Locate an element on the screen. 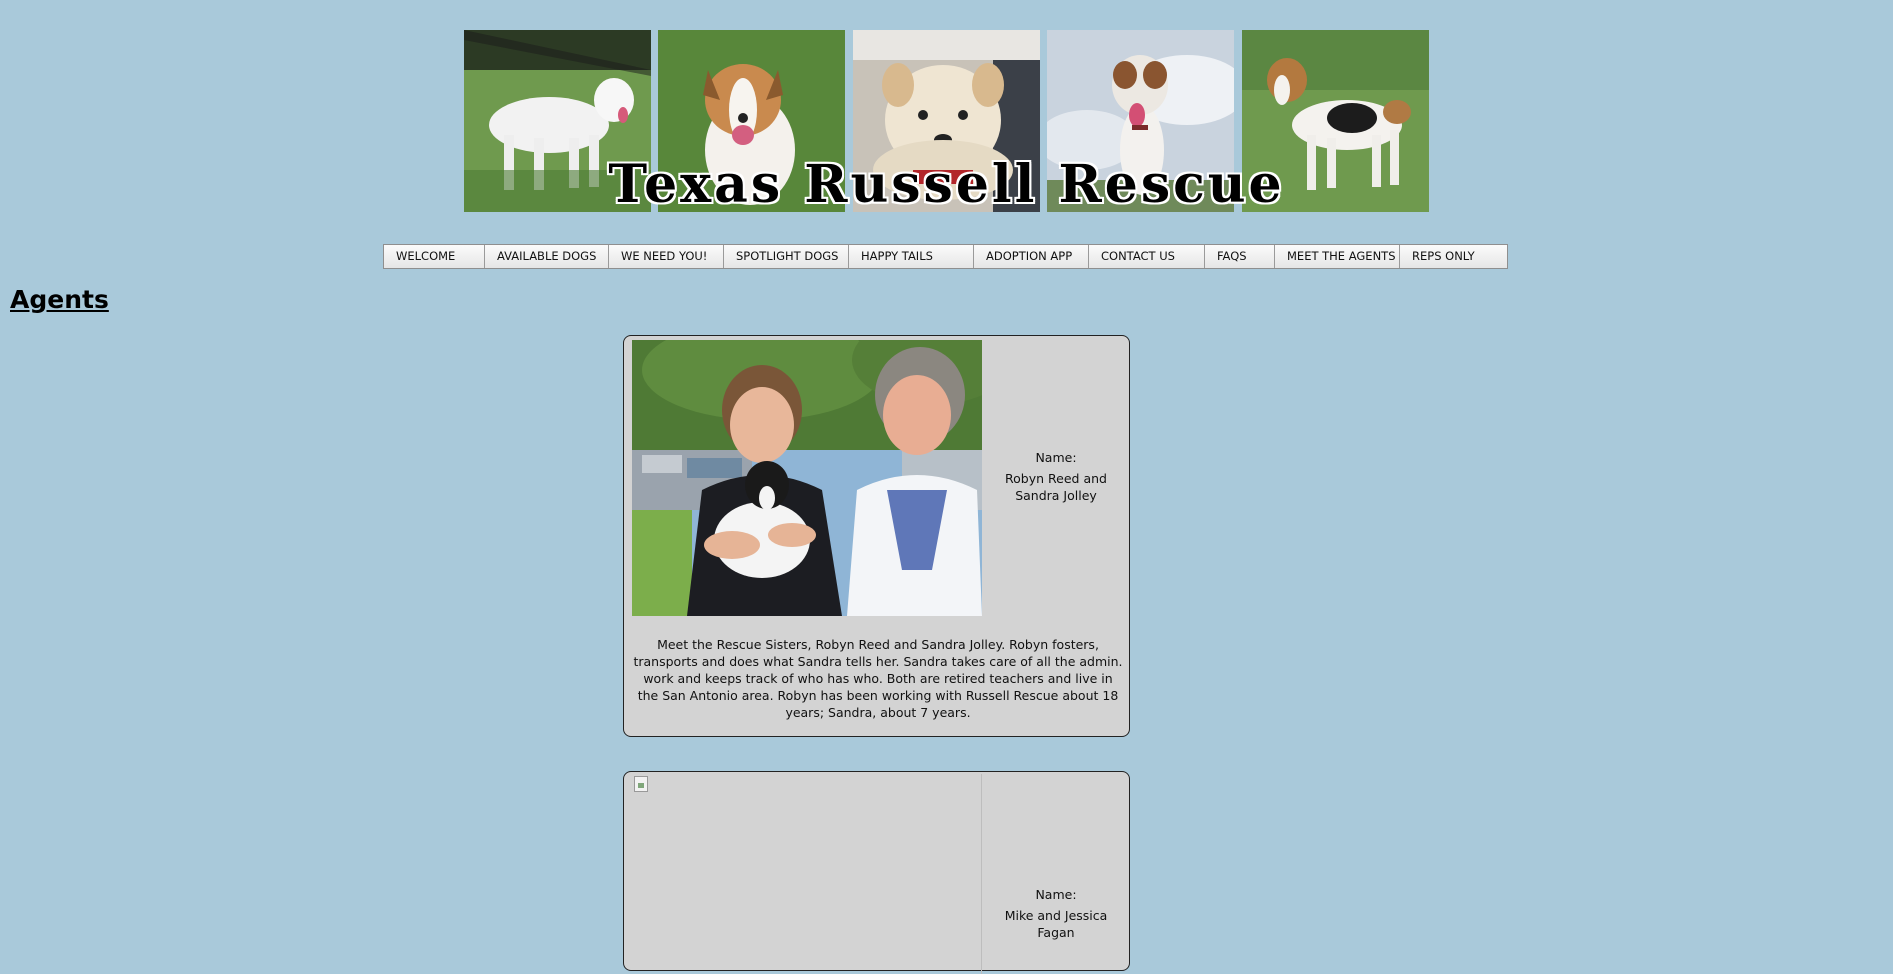 The image size is (1893, 974). agent-card: Name: Mike and Jessica Fagan is located at coordinates (876, 872).